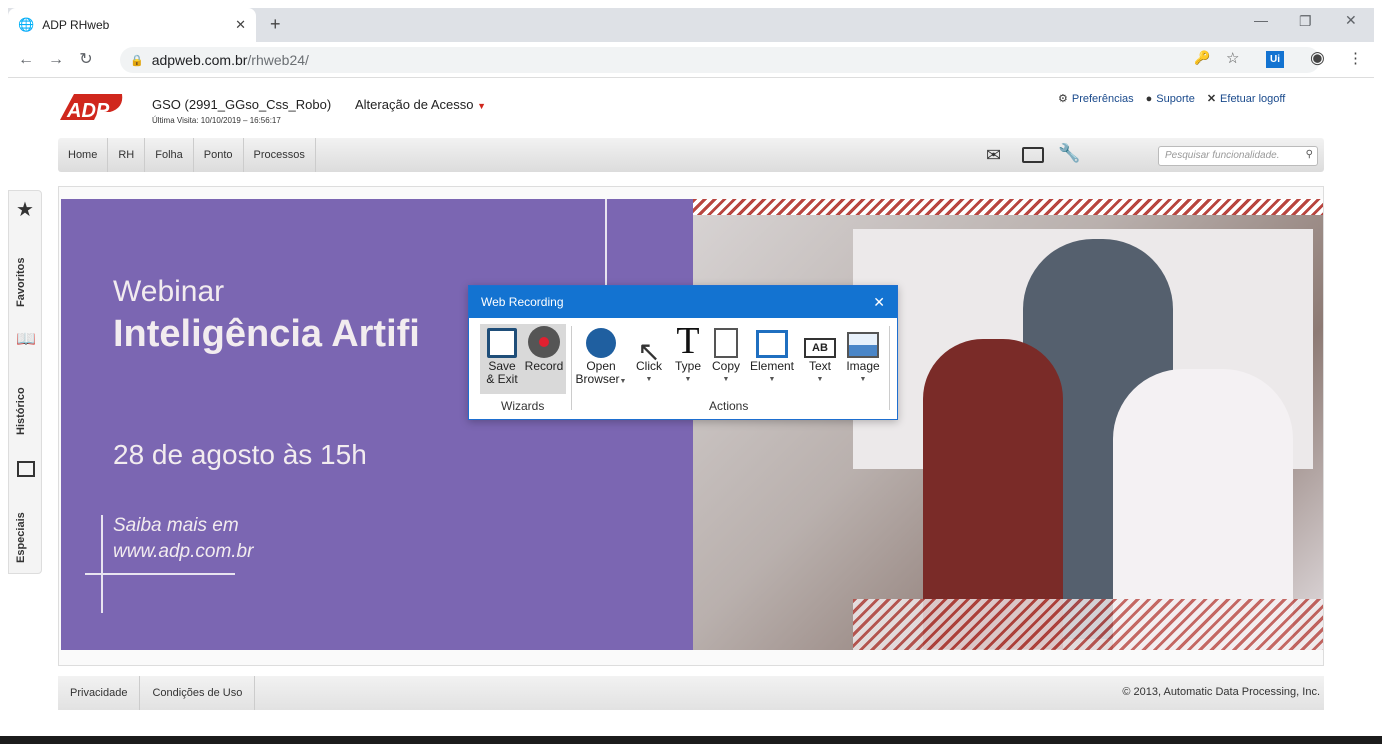 Image resolution: width=1382 pixels, height=744 pixels. I want to click on menu-item-folha: Folha, so click(169, 155).